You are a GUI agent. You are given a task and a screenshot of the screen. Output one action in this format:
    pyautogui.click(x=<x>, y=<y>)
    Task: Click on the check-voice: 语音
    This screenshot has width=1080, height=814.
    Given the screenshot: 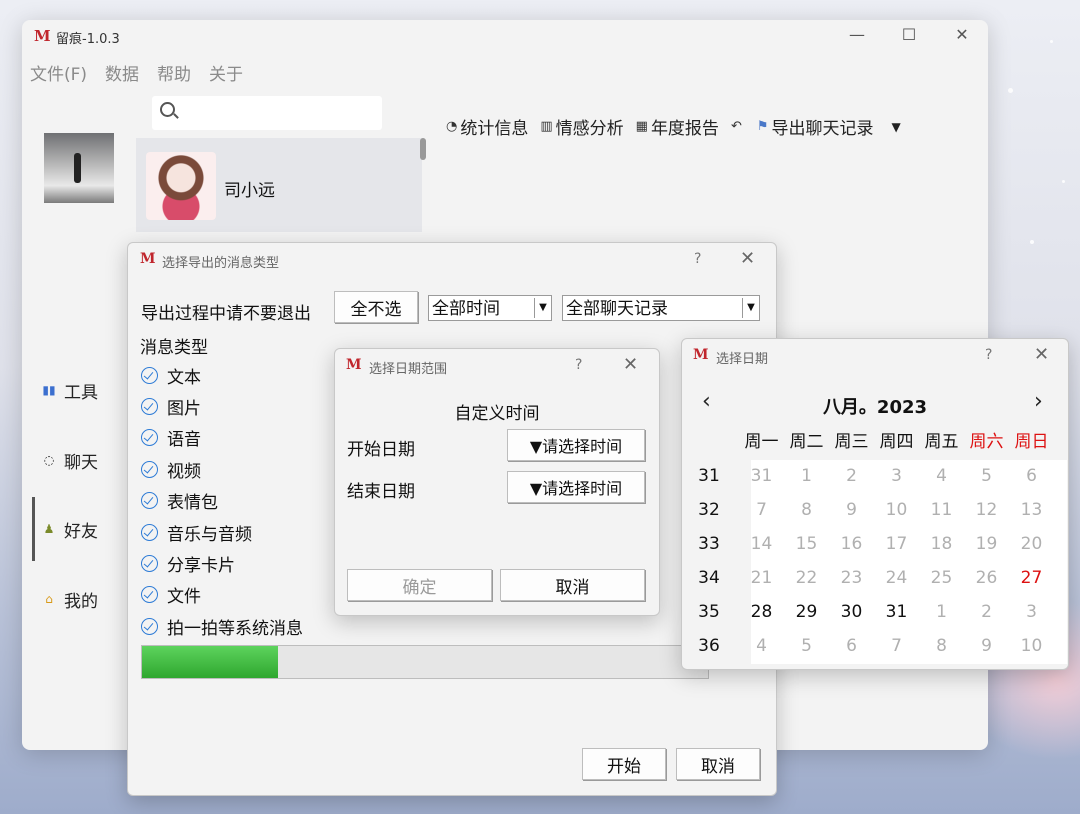 What is the action you would take?
    pyautogui.click(x=171, y=437)
    